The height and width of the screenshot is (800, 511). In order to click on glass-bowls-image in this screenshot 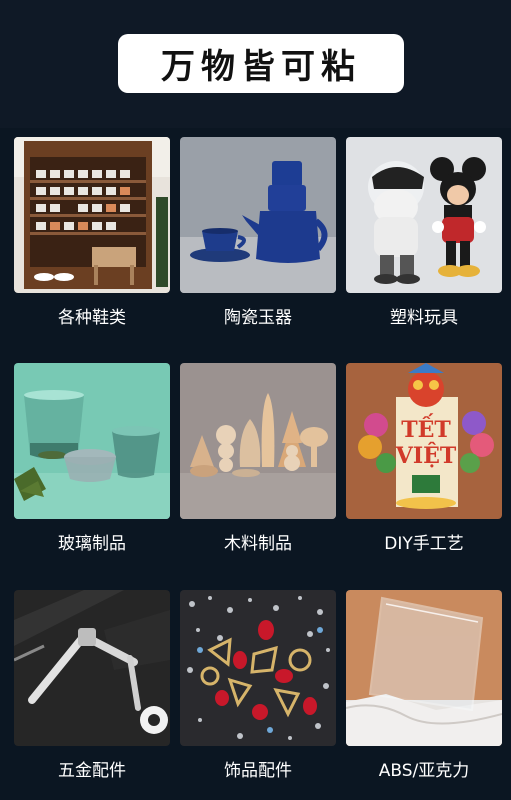, I will do `click(92, 441)`.